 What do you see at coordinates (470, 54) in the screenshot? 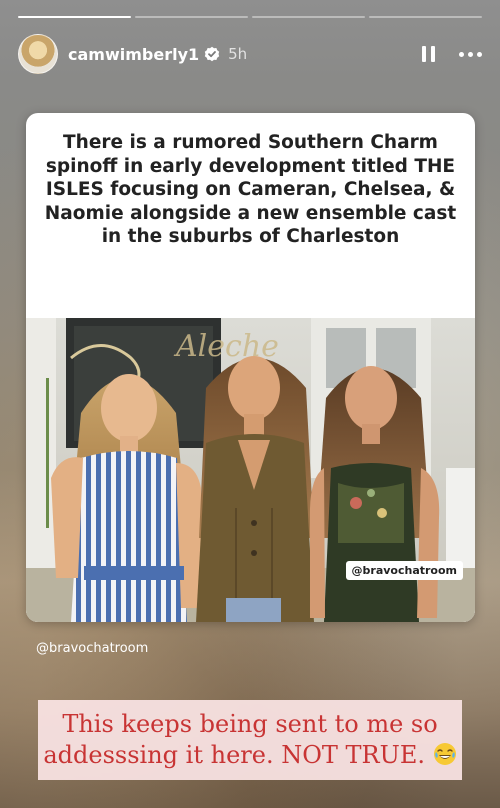
I see `more-options-icon` at bounding box center [470, 54].